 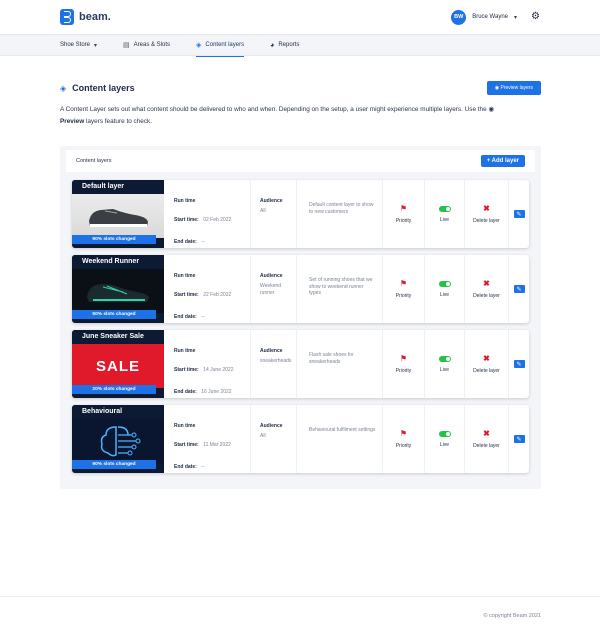 What do you see at coordinates (119, 121) in the screenshot?
I see `description-text-end: layers feature to check.` at bounding box center [119, 121].